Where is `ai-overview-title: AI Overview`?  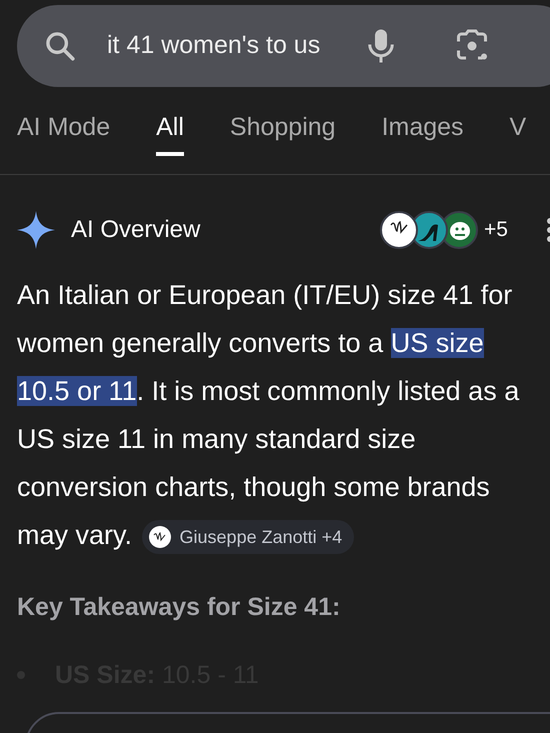 ai-overview-title: AI Overview is located at coordinates (135, 230).